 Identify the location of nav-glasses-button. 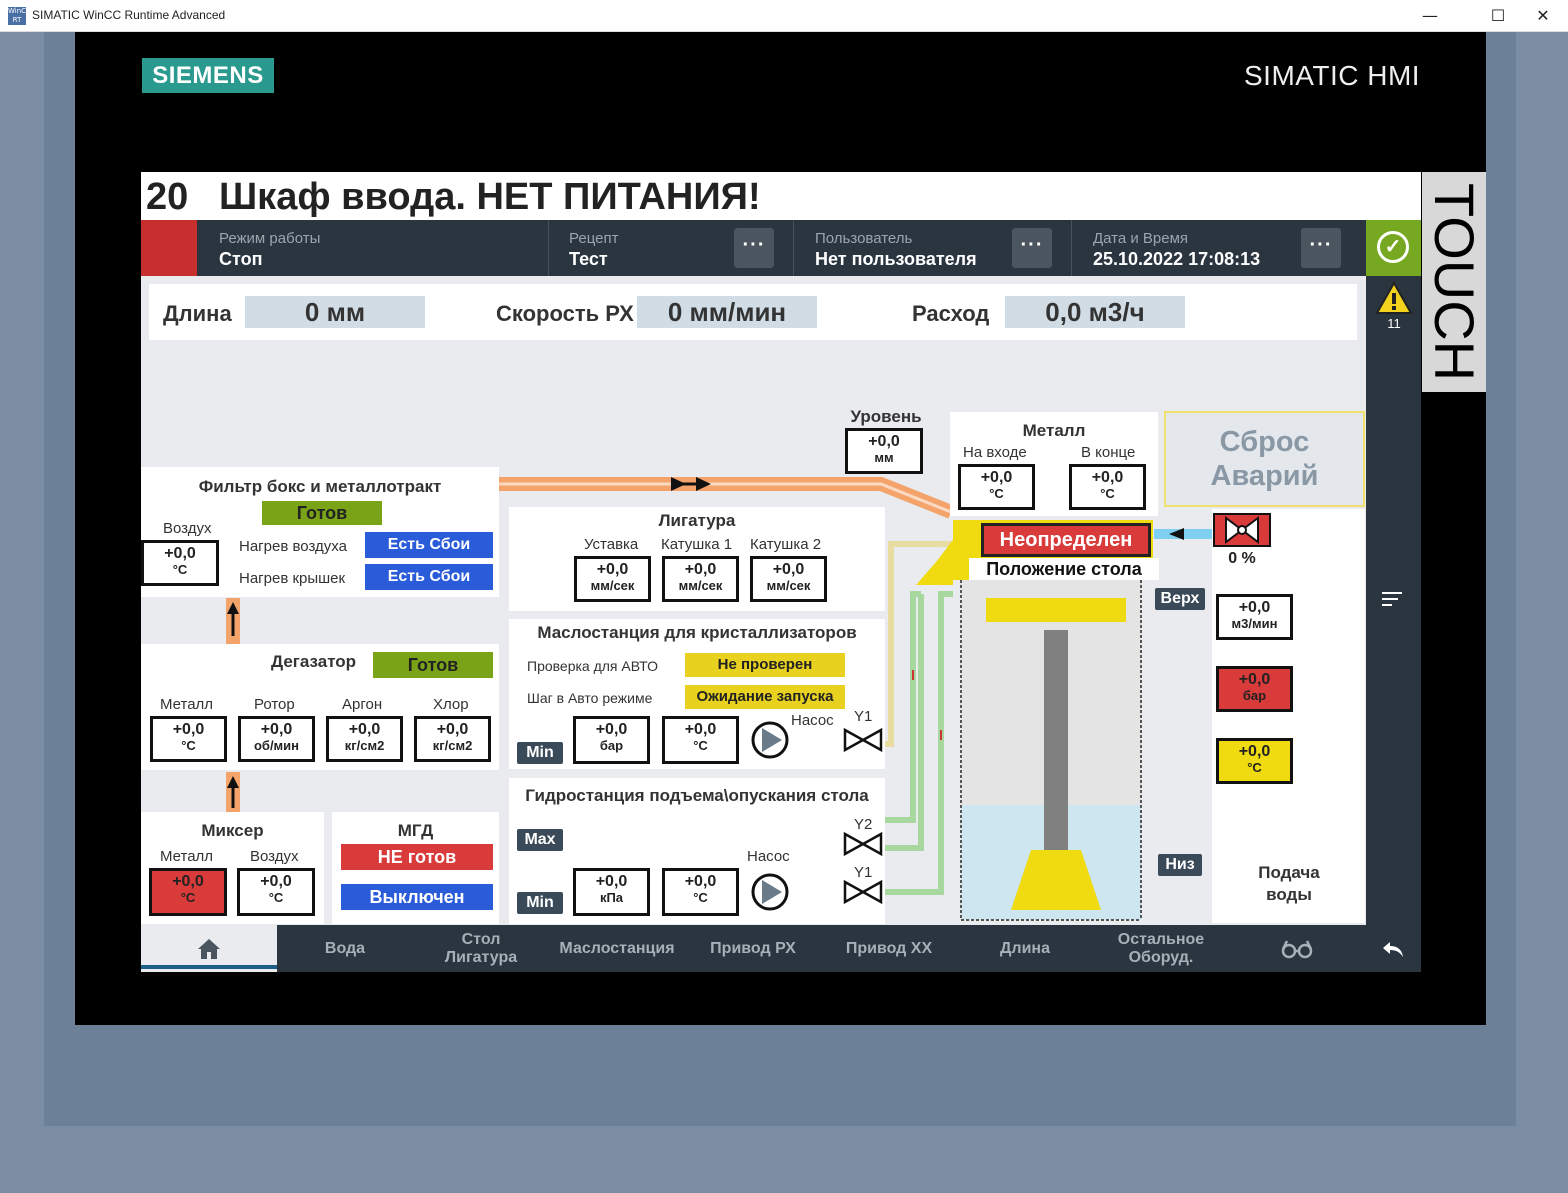
(1297, 948).